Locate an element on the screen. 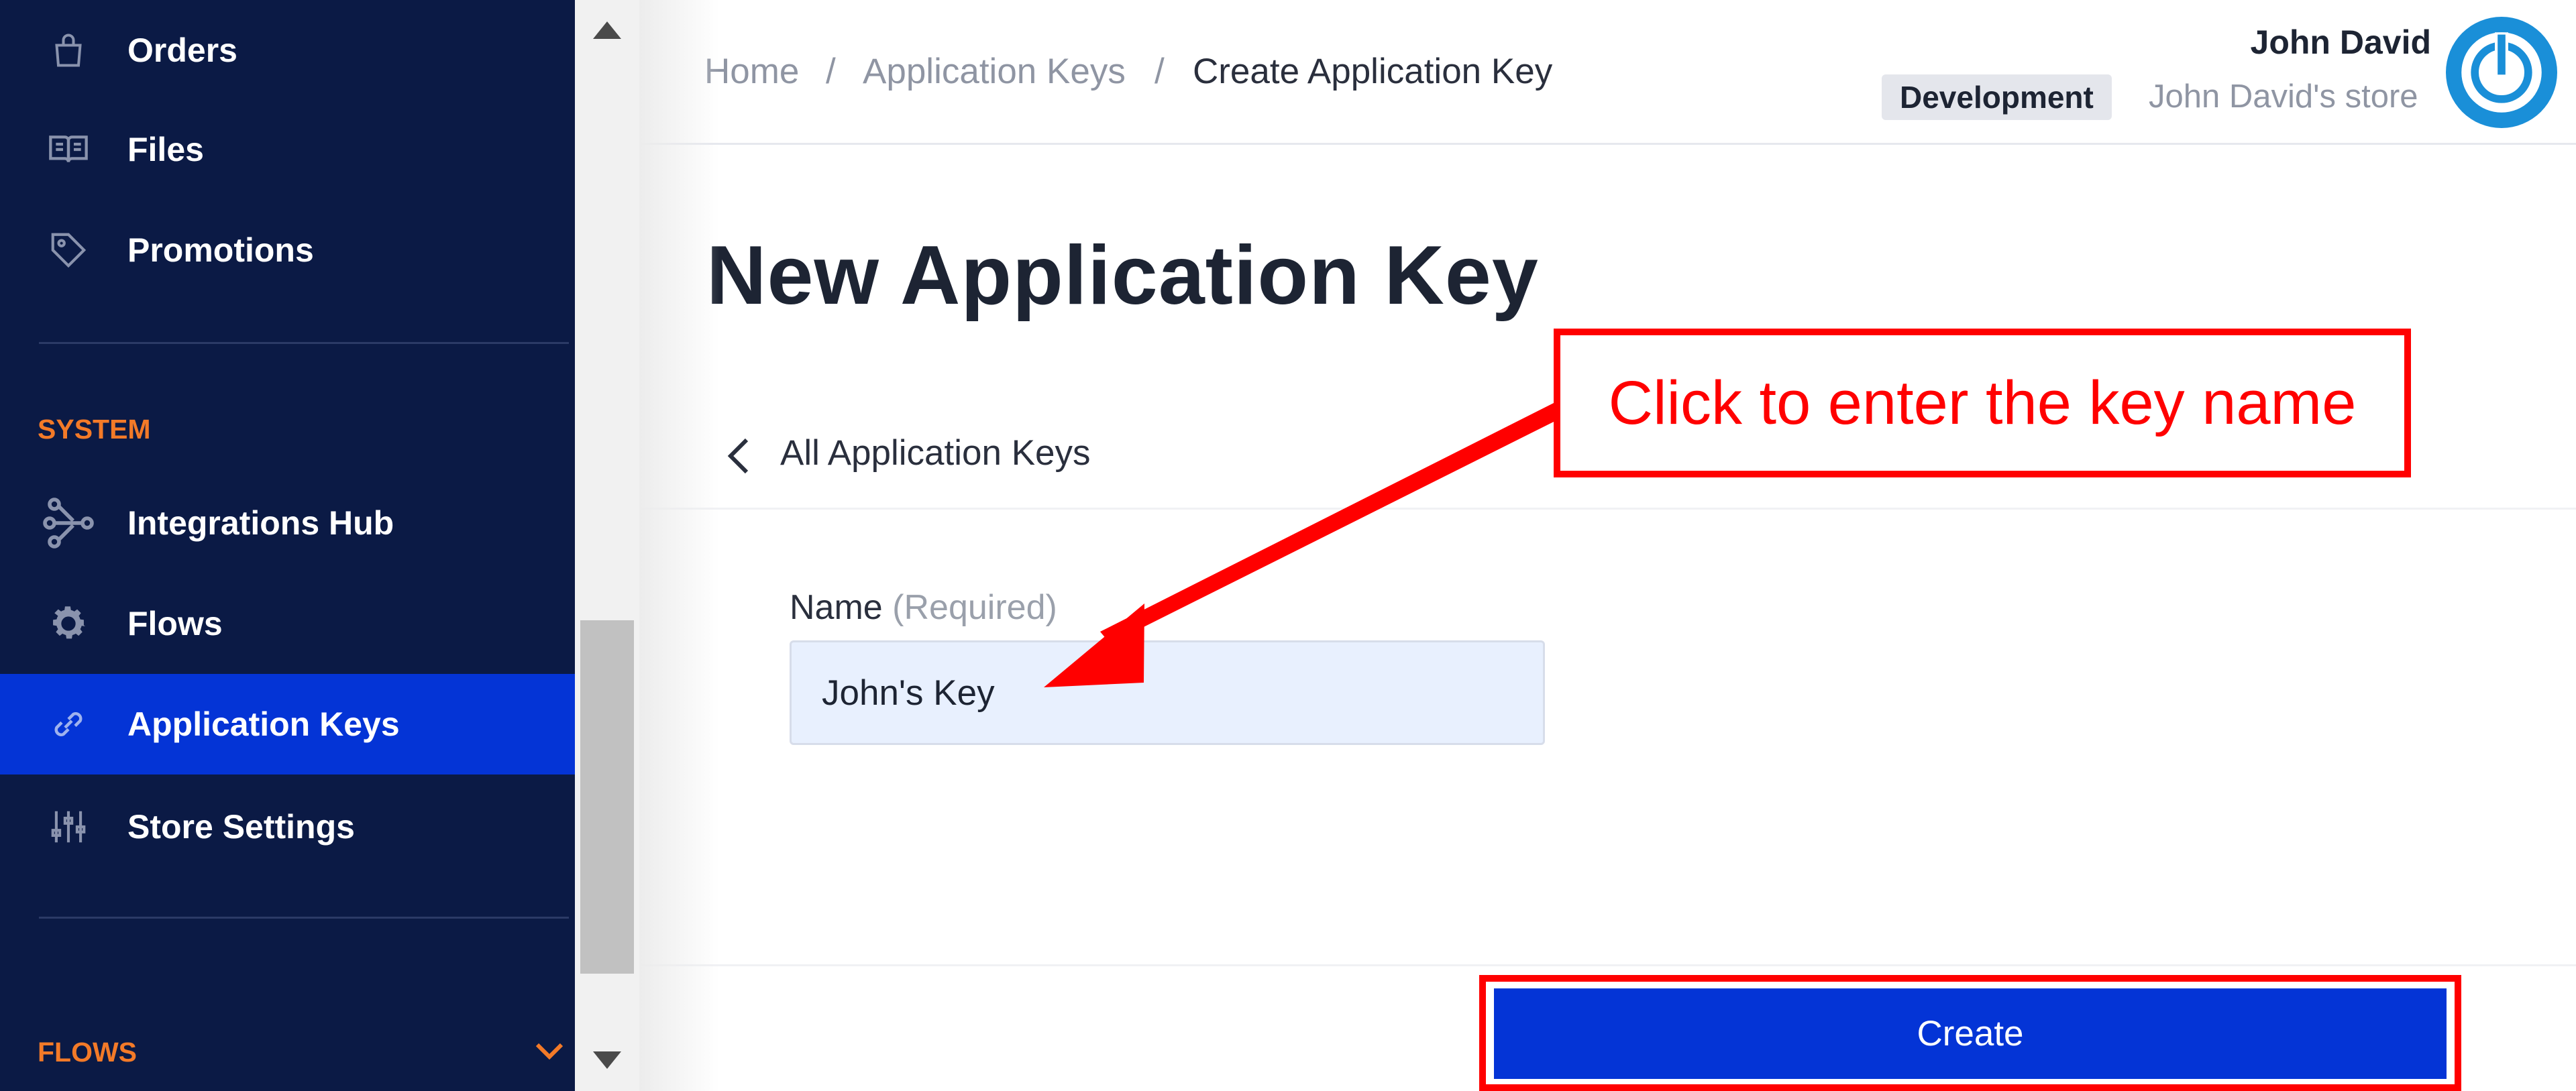 Image resolution: width=2576 pixels, height=1091 pixels. user-name: John David is located at coordinates (2340, 42).